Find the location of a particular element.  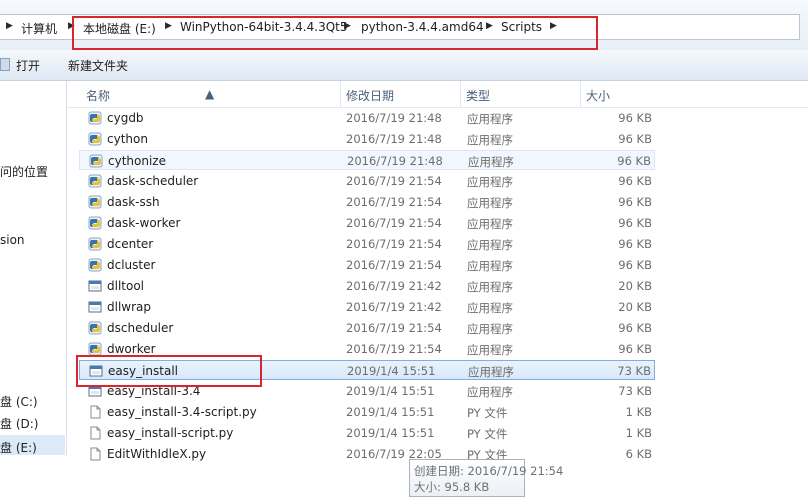

file-name: easy_install-script.py is located at coordinates (170, 433).